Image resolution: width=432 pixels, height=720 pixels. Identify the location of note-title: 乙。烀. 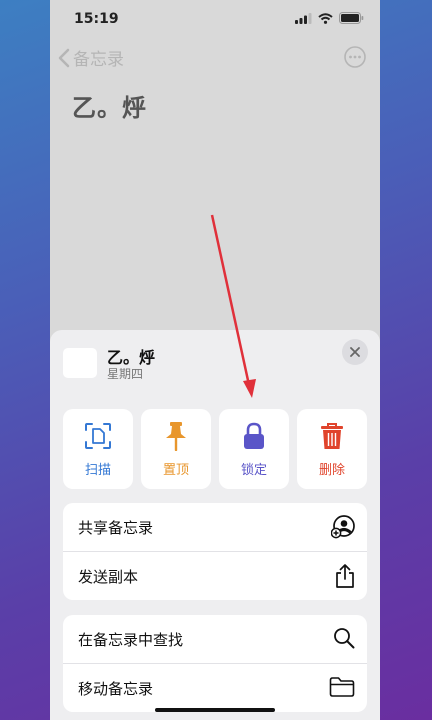
(109, 108).